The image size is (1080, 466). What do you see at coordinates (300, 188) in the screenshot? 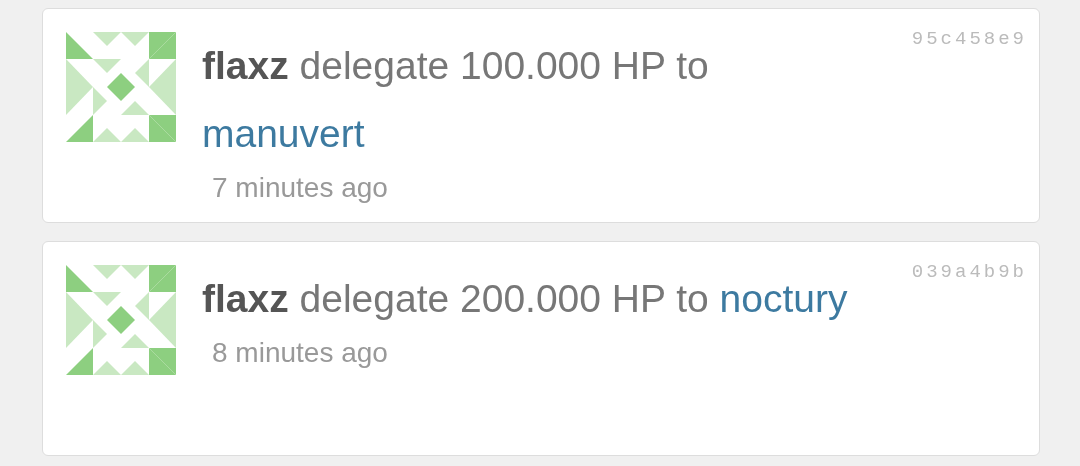
I see `timestamp: 7 minutes ago` at bounding box center [300, 188].